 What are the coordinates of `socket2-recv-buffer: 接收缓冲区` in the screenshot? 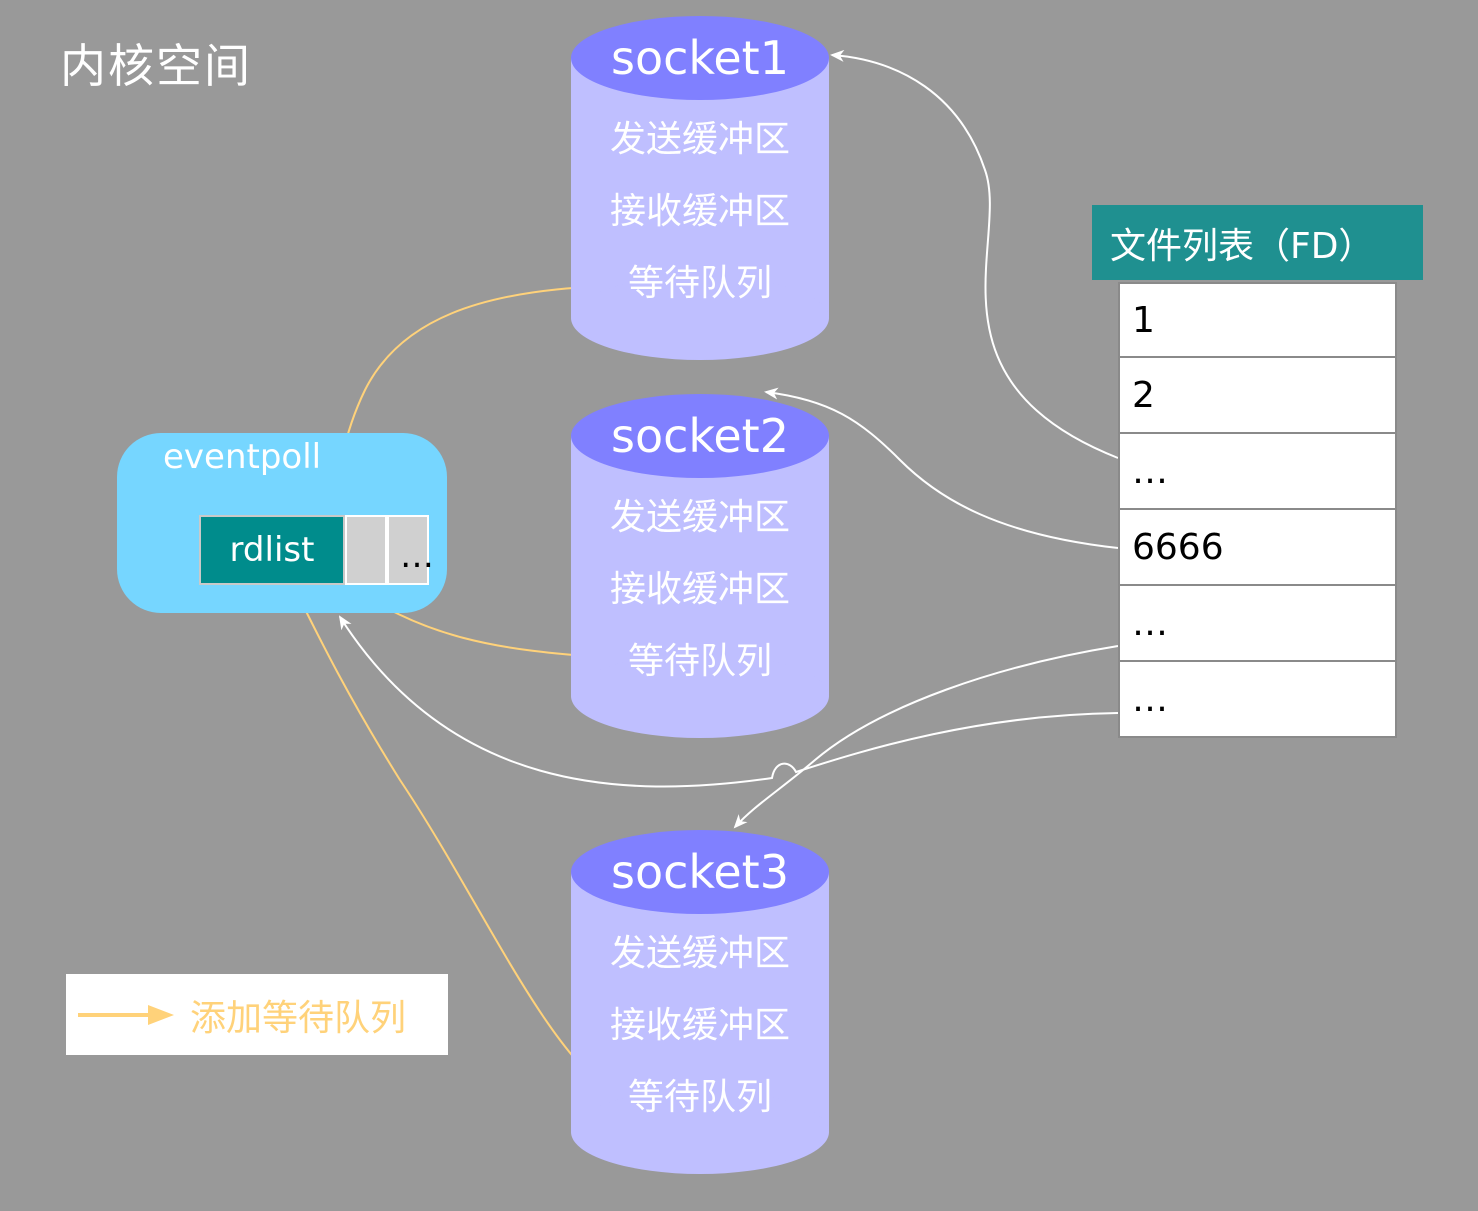 It's located at (699, 589).